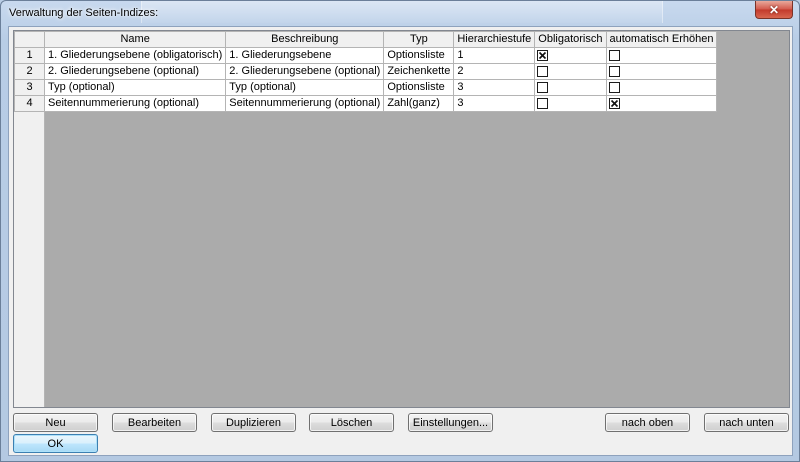  I want to click on bearbeiten-button: Bearbeiten, so click(154, 422).